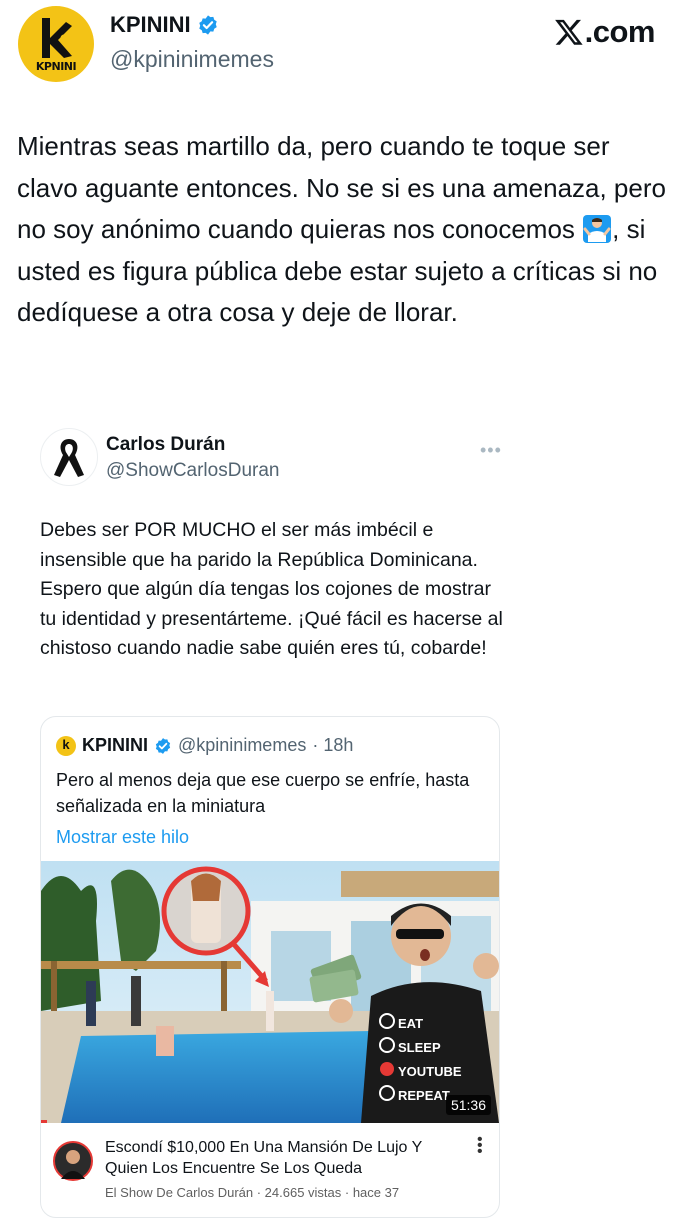 The height and width of the screenshot is (1218, 691). I want to click on account-handle: @kpininimemes, so click(192, 59).